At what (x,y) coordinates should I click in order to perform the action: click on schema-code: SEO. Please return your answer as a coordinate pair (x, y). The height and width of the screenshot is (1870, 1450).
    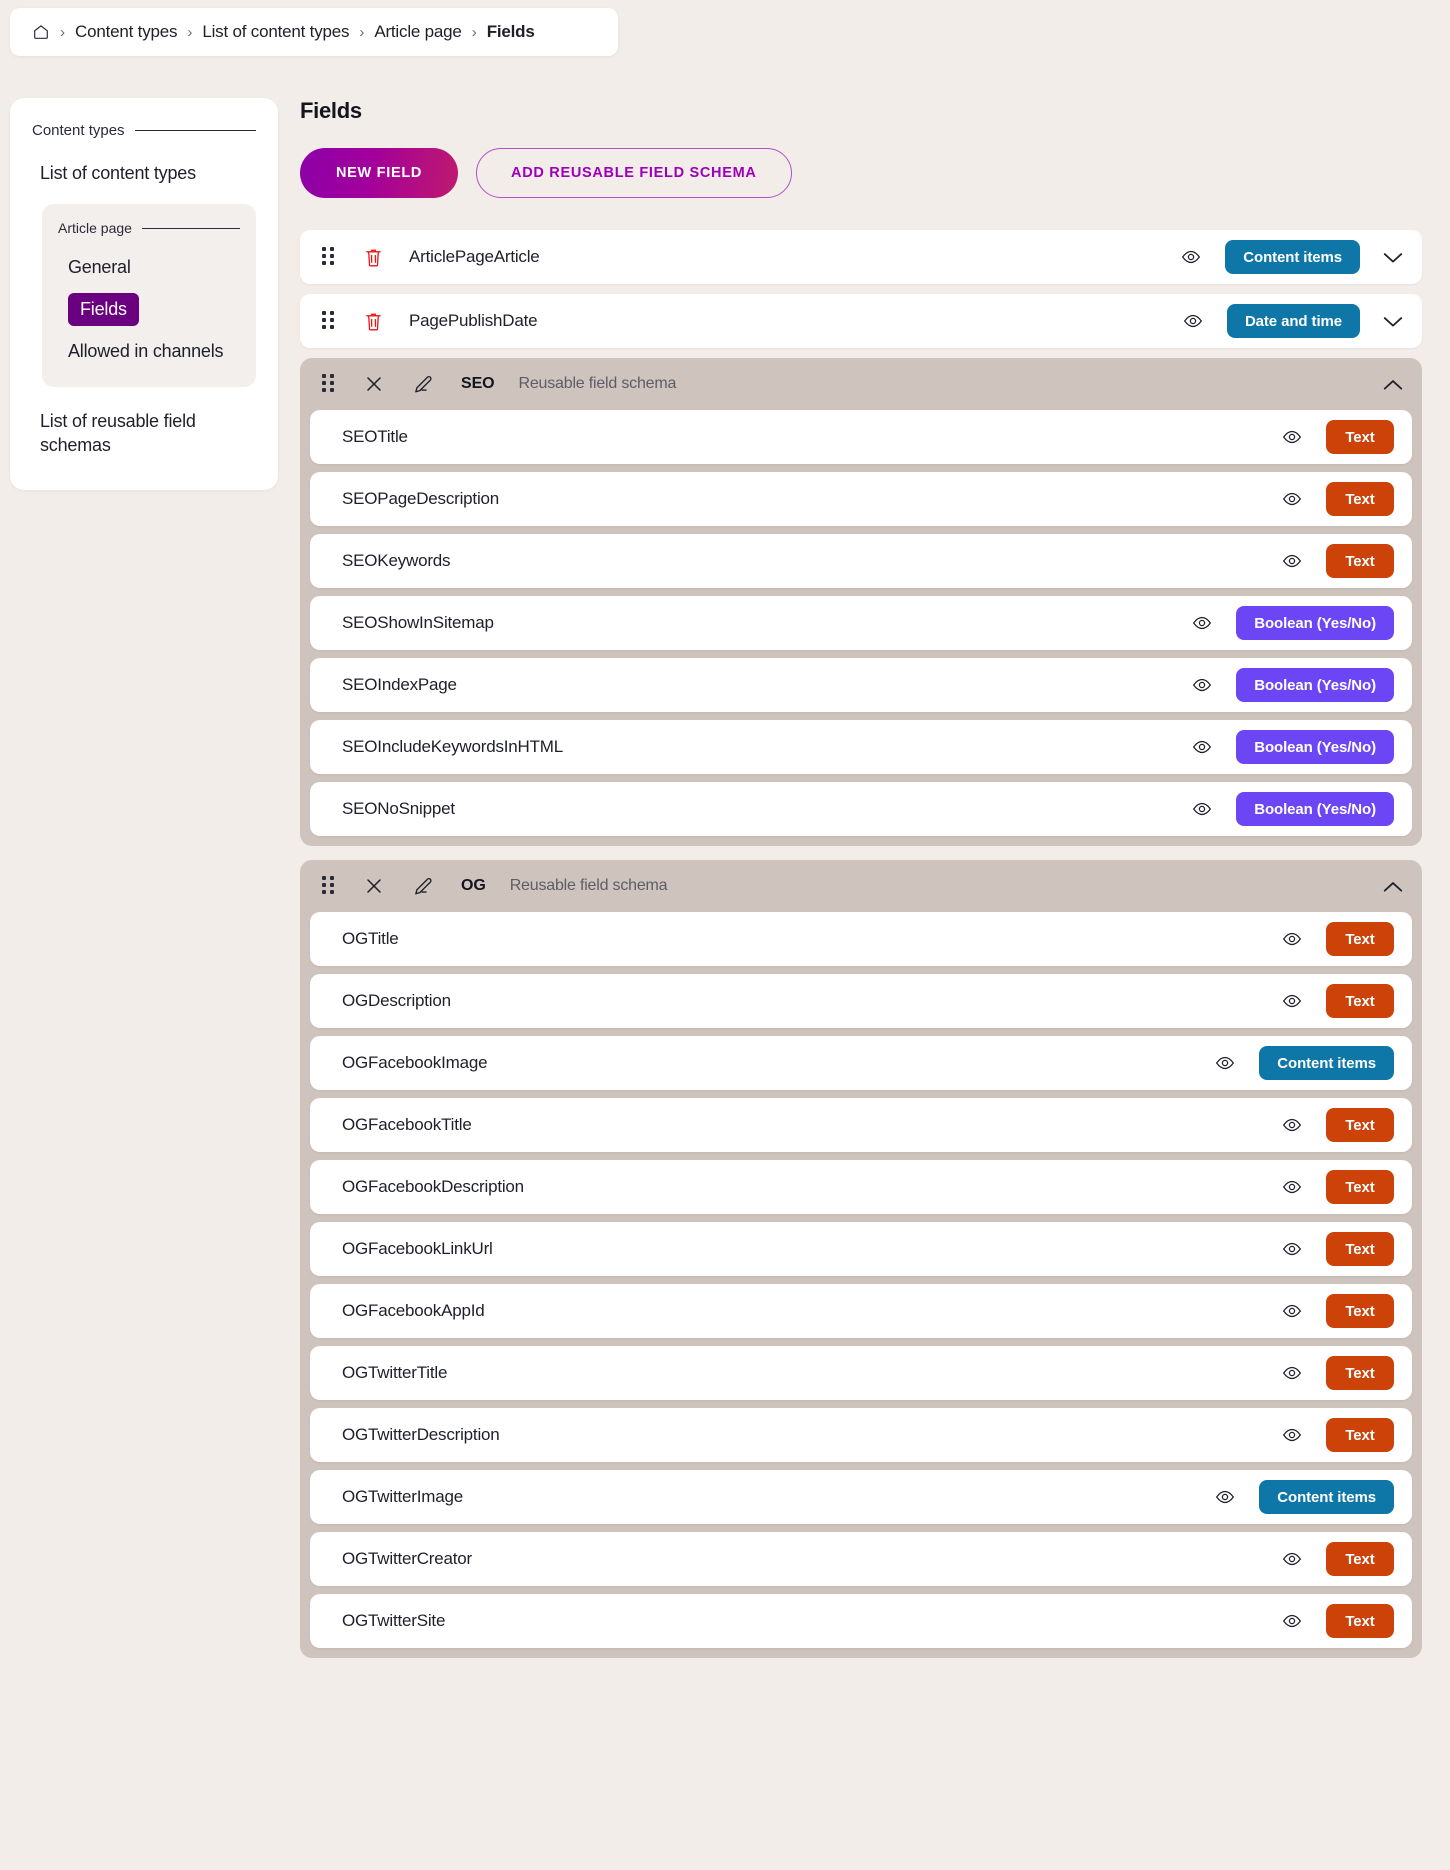
    Looking at the image, I should click on (478, 383).